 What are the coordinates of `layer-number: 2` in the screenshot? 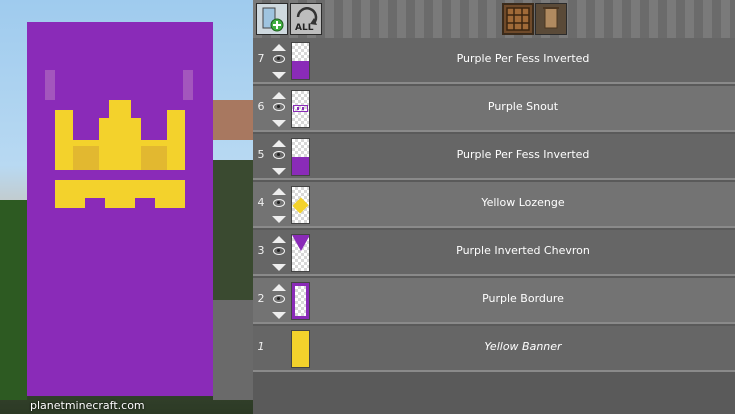 It's located at (261, 298).